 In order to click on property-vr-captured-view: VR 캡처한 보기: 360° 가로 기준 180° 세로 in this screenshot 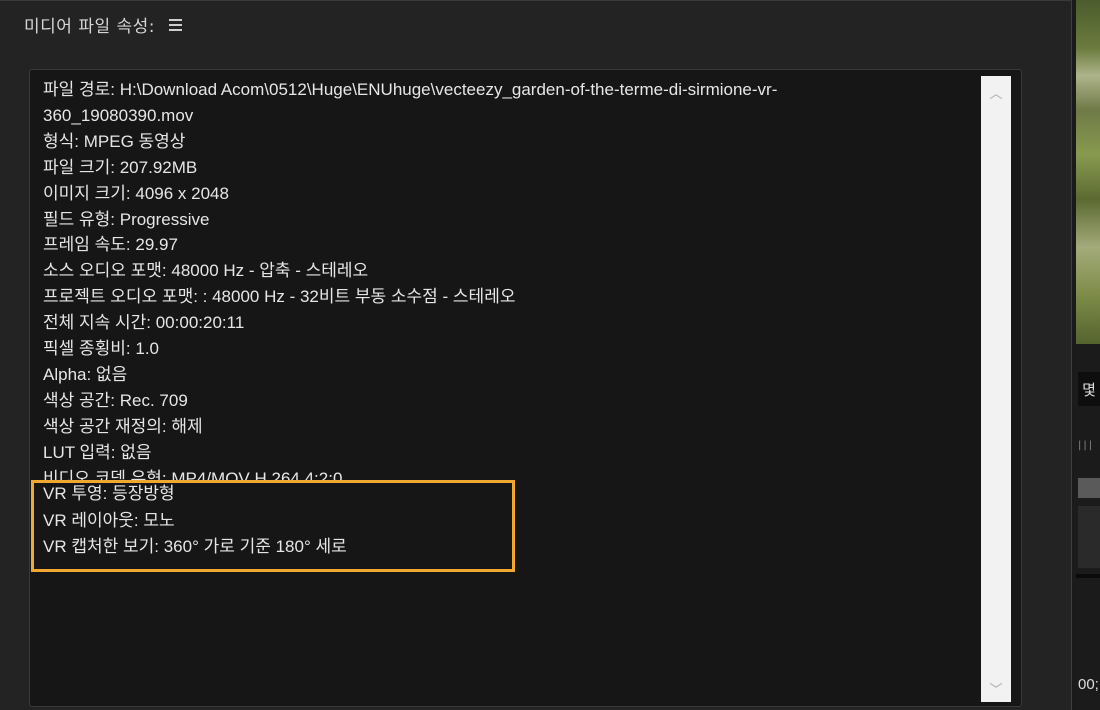, I will do `click(195, 546)`.